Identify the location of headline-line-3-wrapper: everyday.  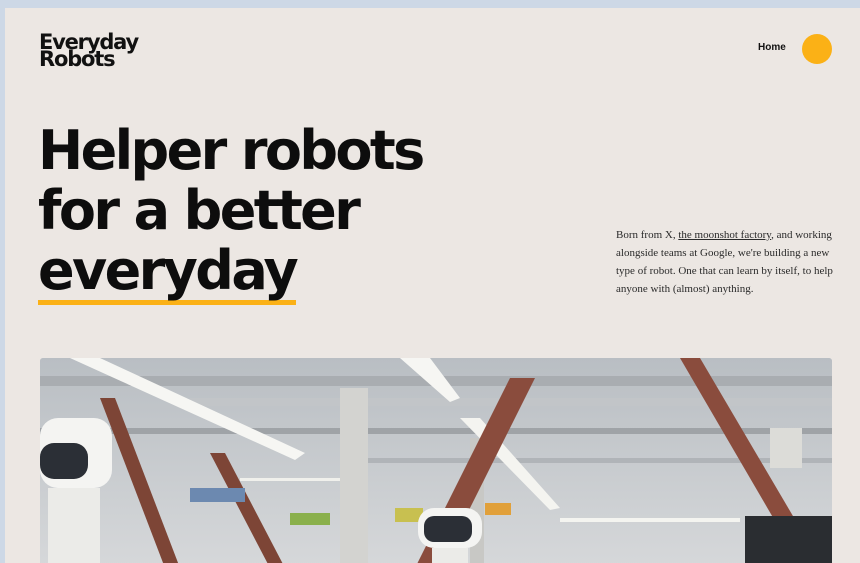
(230, 273).